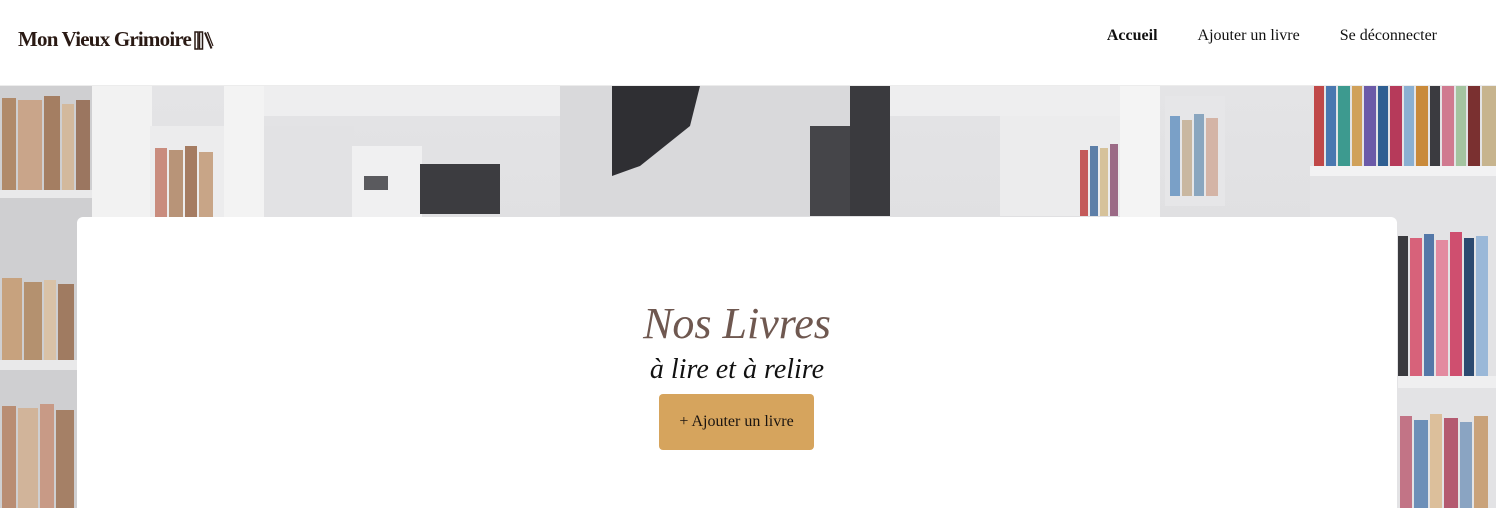 This screenshot has width=1496, height=517. I want to click on logo-link: Mon Vieux Grimoire, so click(116, 39).